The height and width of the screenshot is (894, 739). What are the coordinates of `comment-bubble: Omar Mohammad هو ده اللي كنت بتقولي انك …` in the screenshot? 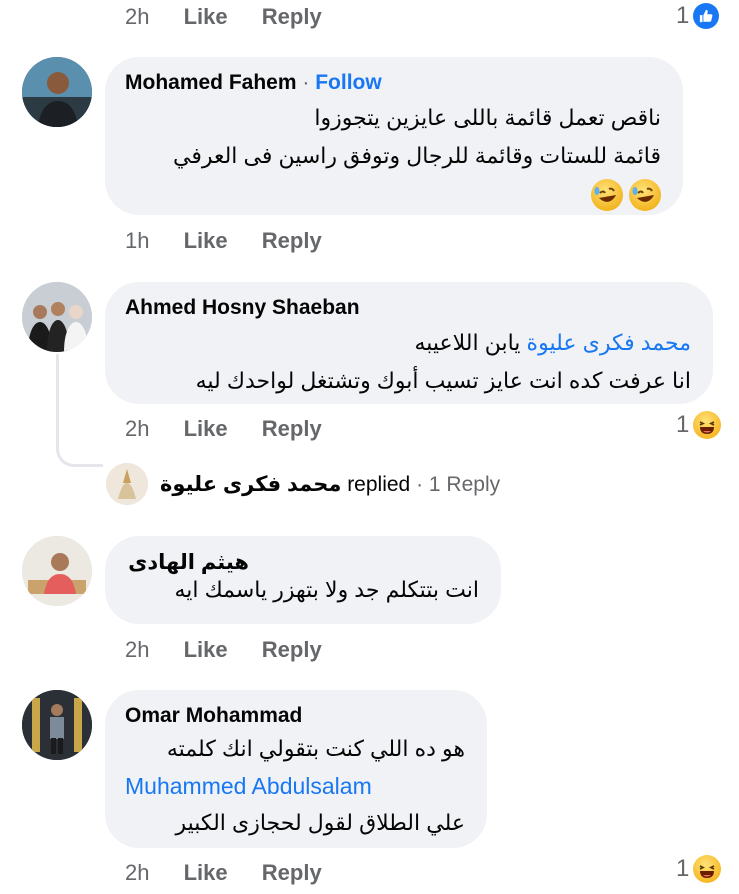 It's located at (296, 769).